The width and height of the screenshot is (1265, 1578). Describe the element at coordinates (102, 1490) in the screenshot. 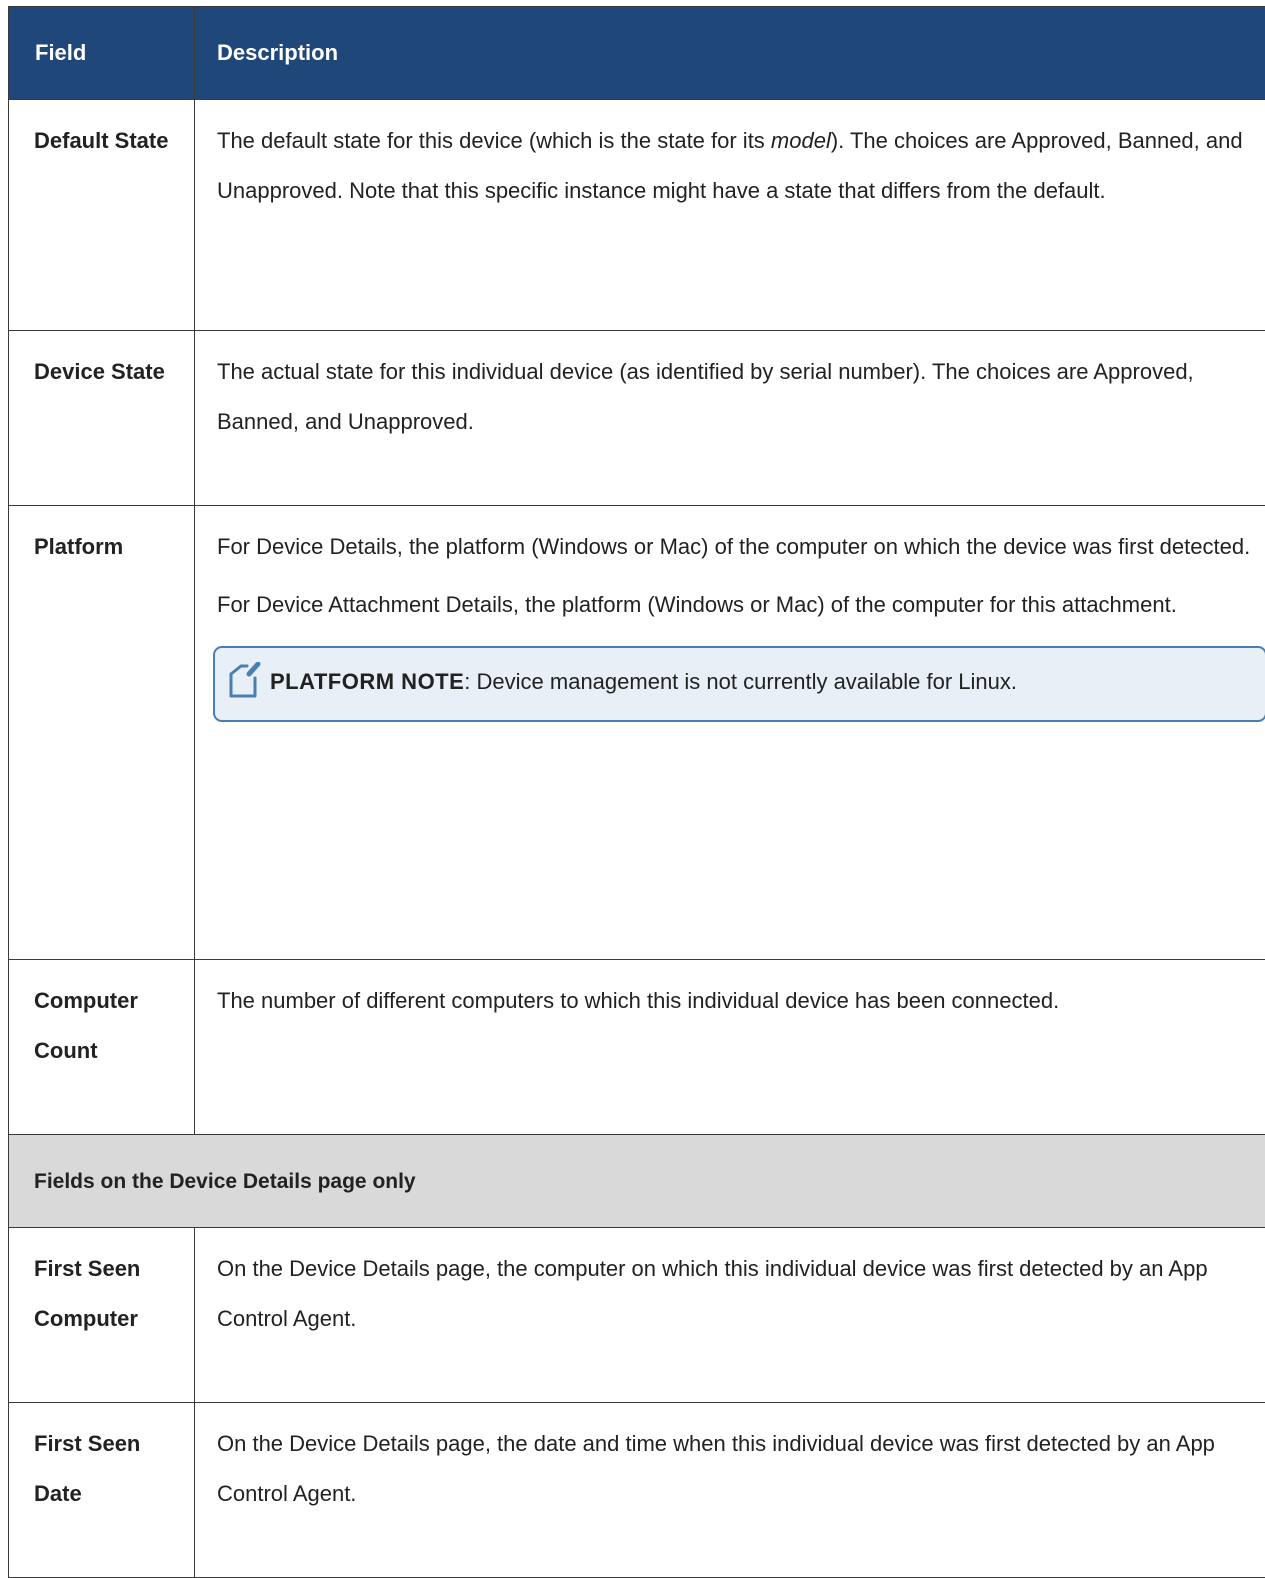

I see `field-name: First Seen Date` at that location.